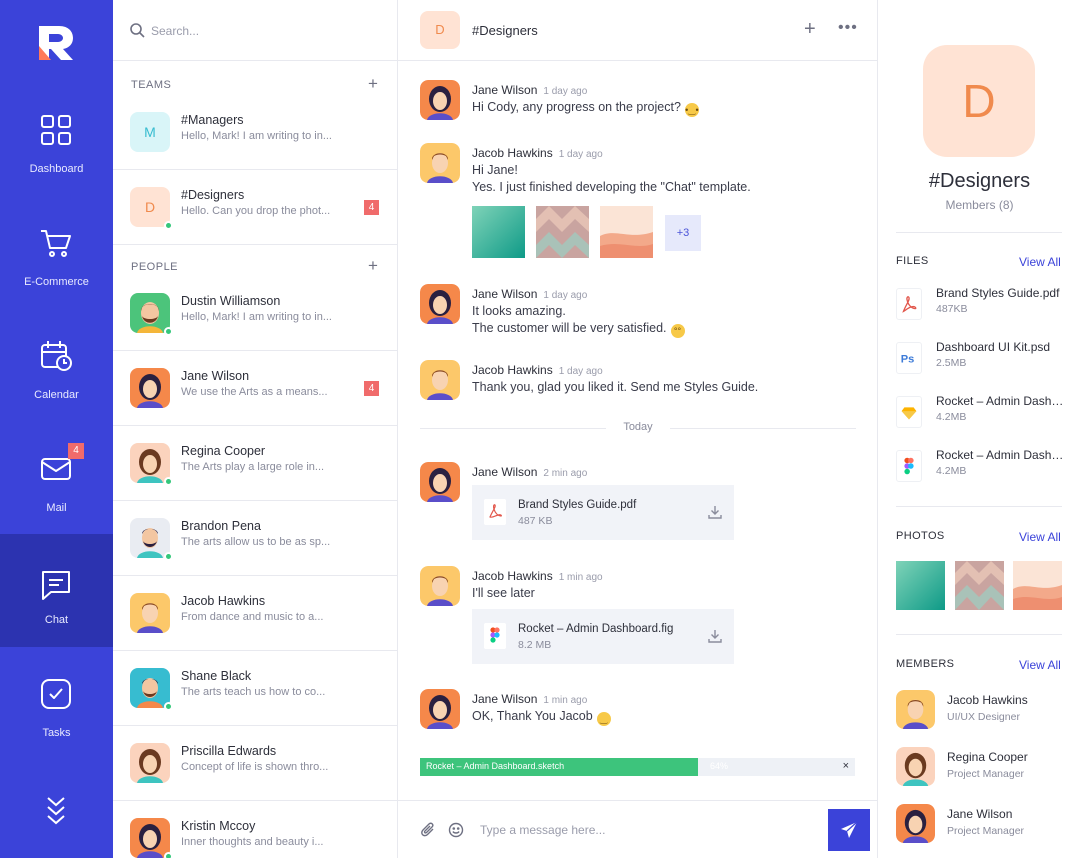  I want to click on dashboard-icon, so click(56, 130).